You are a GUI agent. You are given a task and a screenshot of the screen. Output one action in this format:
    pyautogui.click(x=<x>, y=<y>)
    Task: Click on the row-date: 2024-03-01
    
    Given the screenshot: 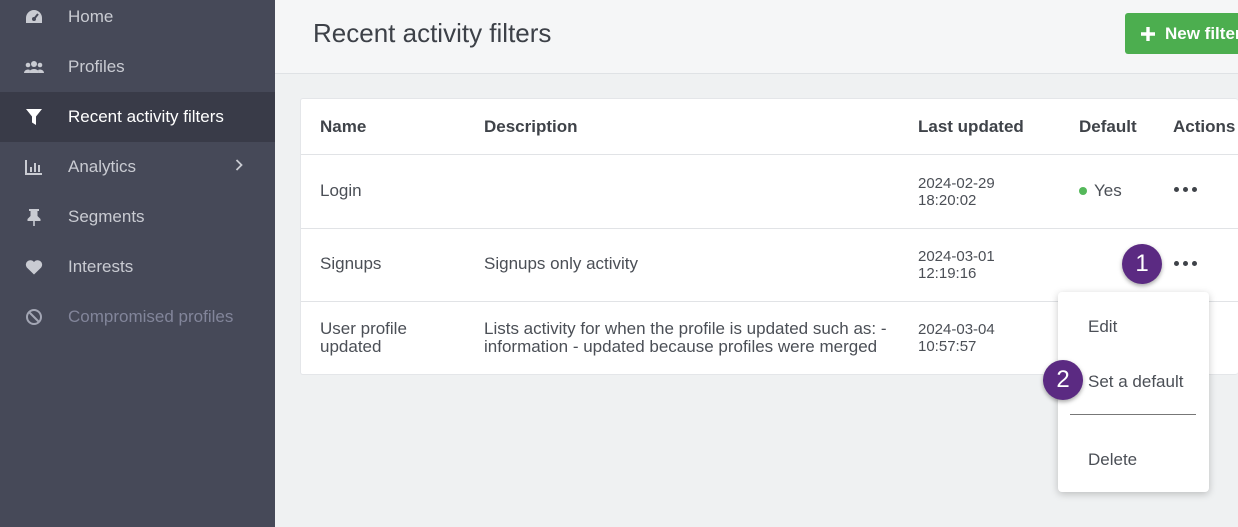 What is the action you would take?
    pyautogui.click(x=956, y=256)
    